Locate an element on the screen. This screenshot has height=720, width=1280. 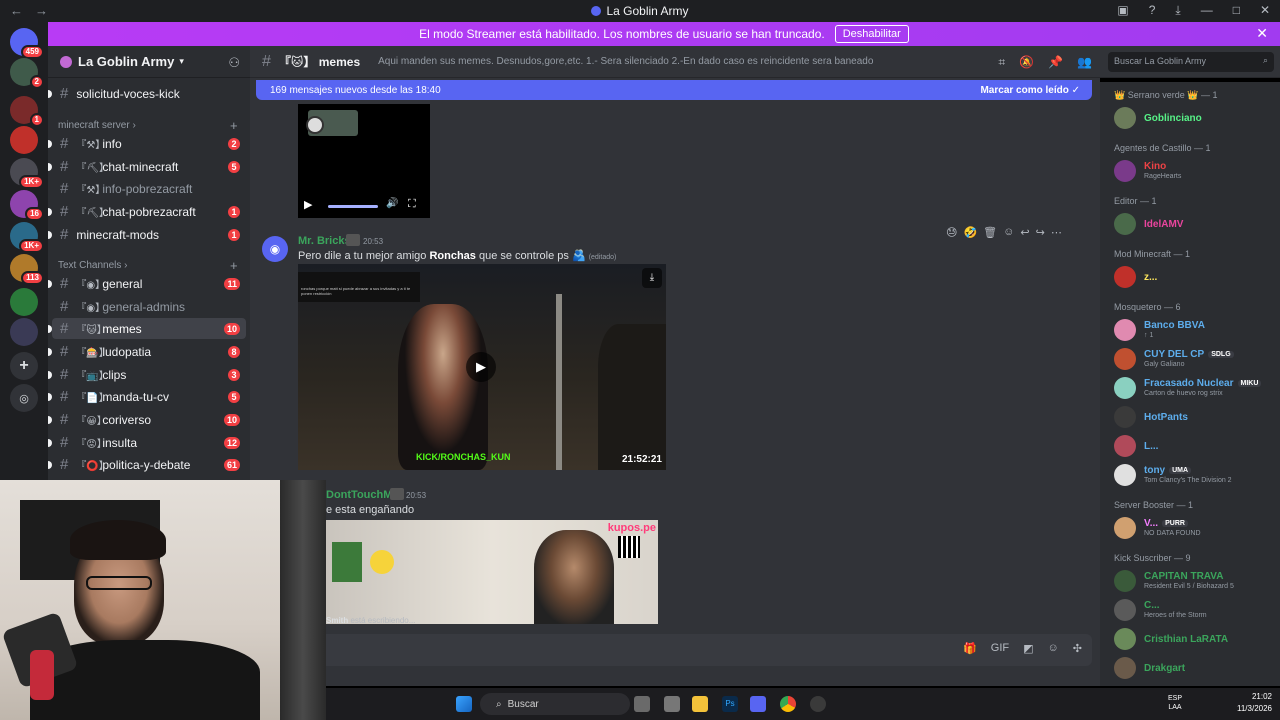
mark-as-read-button: Marcar como leído ✓ is located at coordinates (1030, 90).